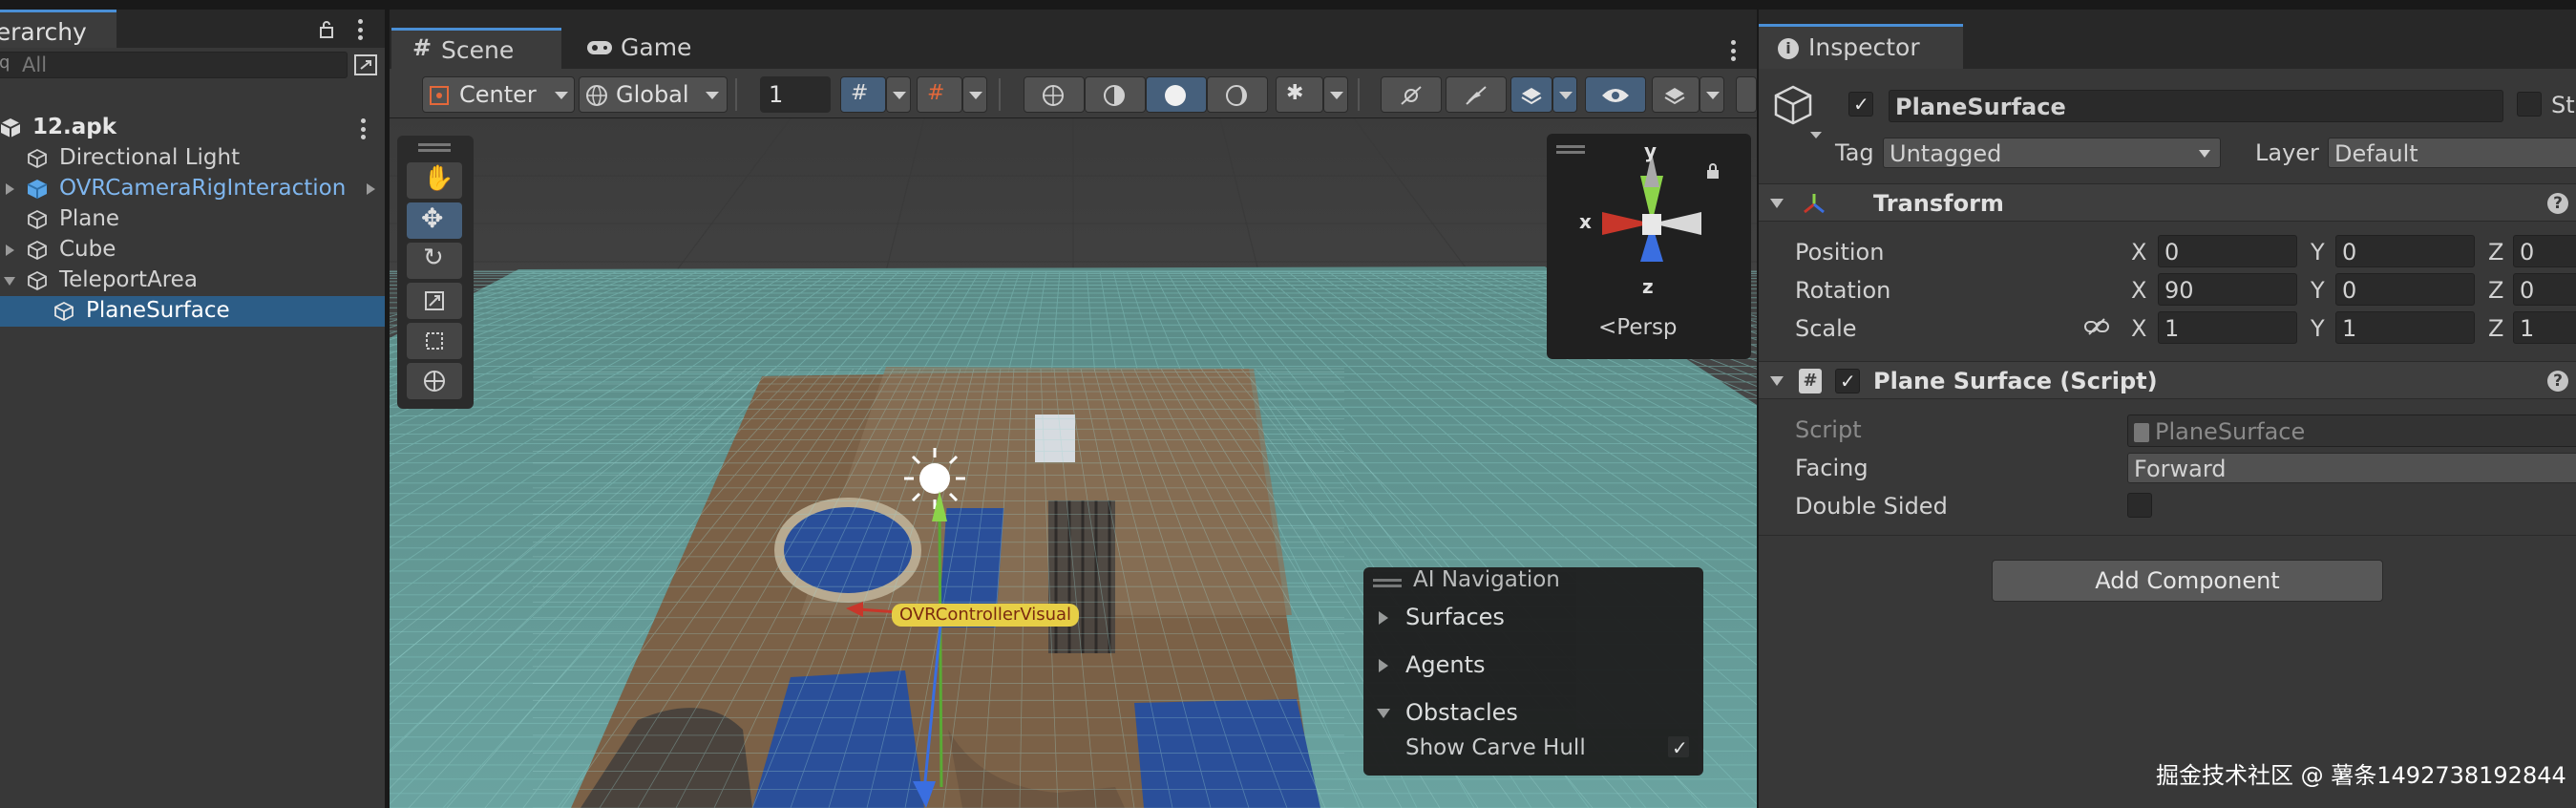 The width and height of the screenshot is (2576, 808). I want to click on transform-tool-button, so click(434, 381).